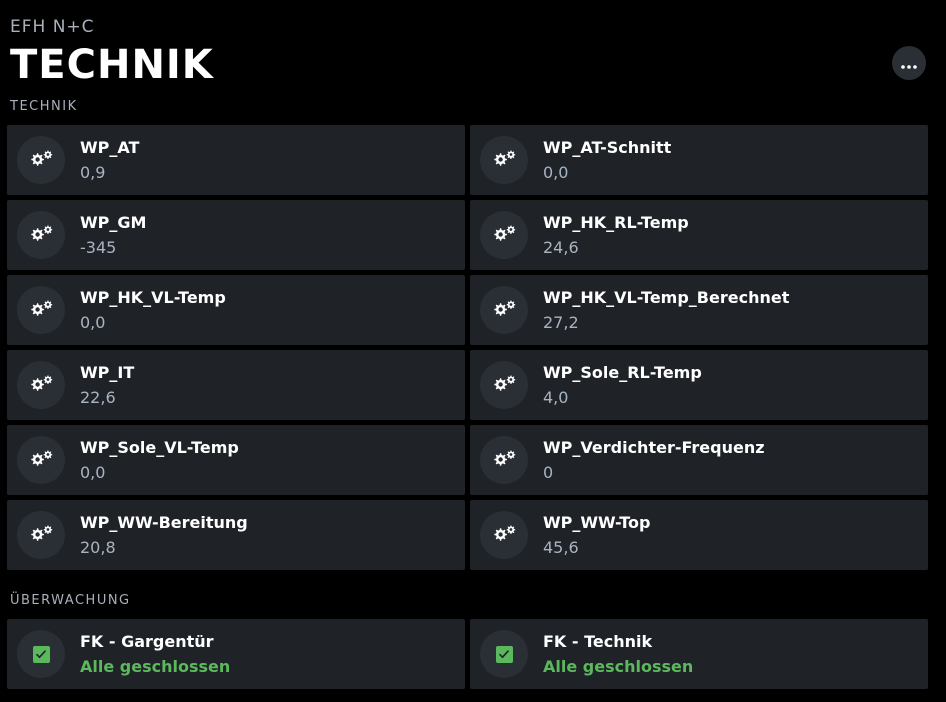 Image resolution: width=946 pixels, height=702 pixels. Describe the element at coordinates (561, 247) in the screenshot. I see `tile-value: 24,6` at that location.